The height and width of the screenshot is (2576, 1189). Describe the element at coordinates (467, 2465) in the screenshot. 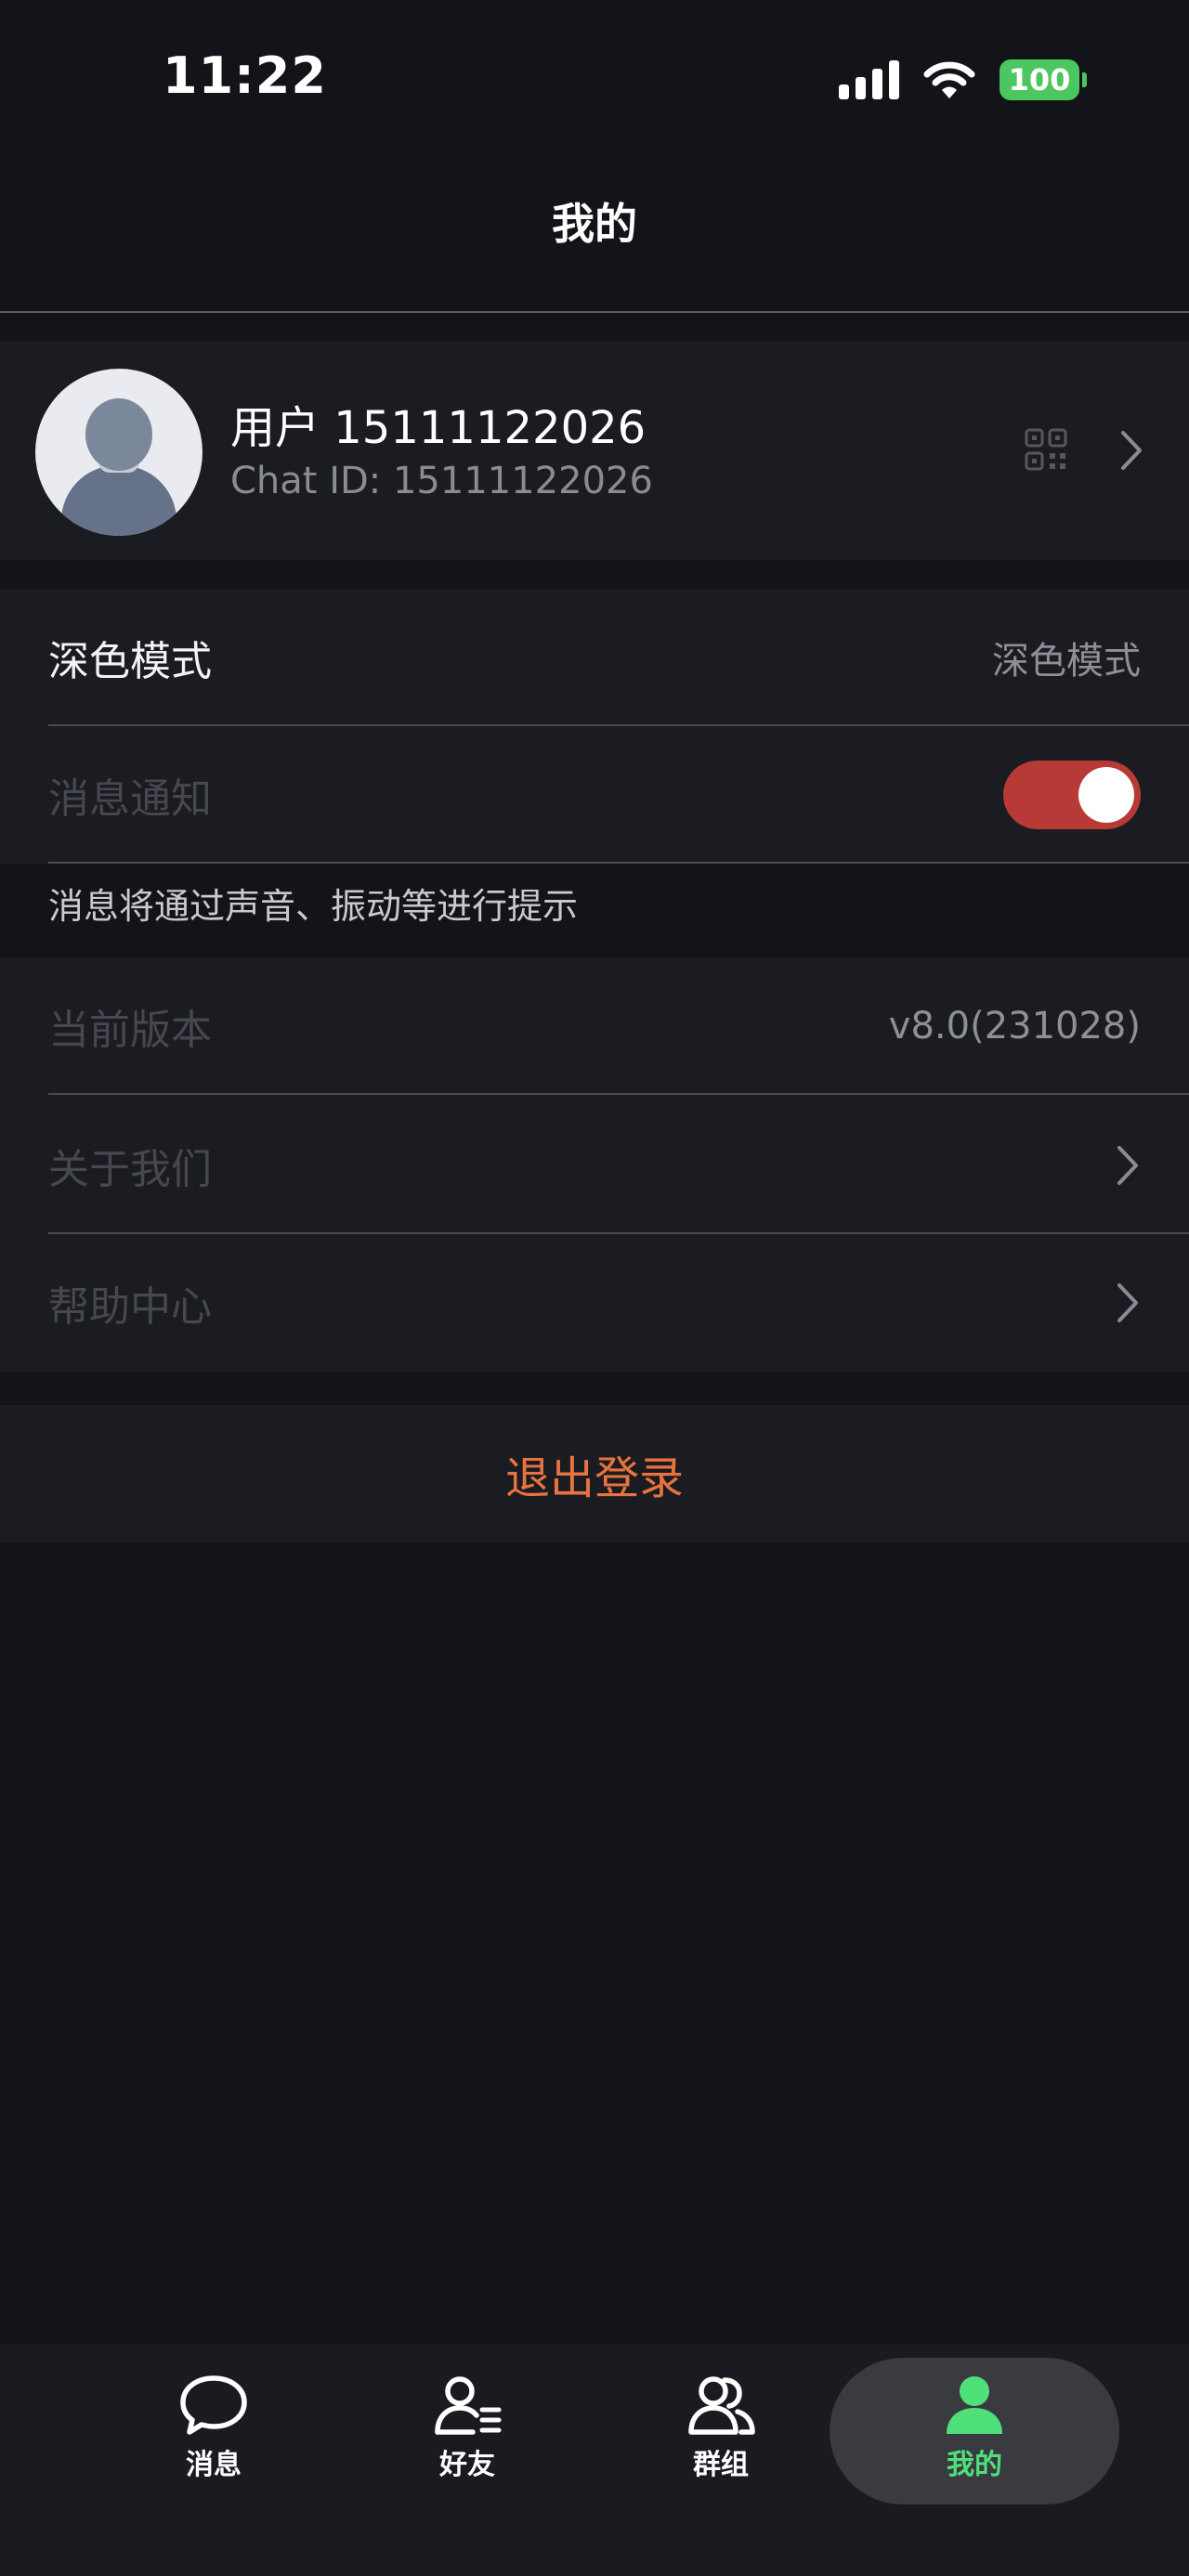

I see `tab-label: 好友` at that location.